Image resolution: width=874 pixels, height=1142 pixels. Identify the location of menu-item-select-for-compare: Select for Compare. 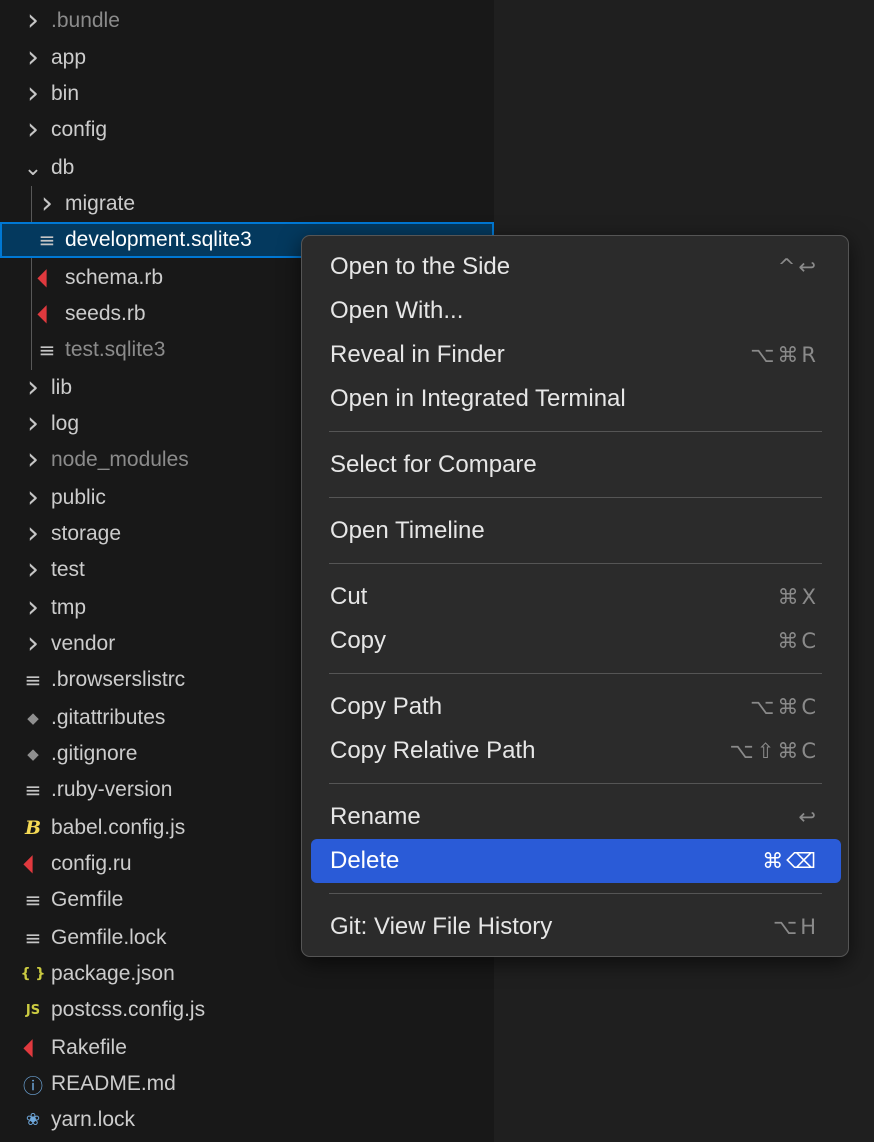
(576, 465).